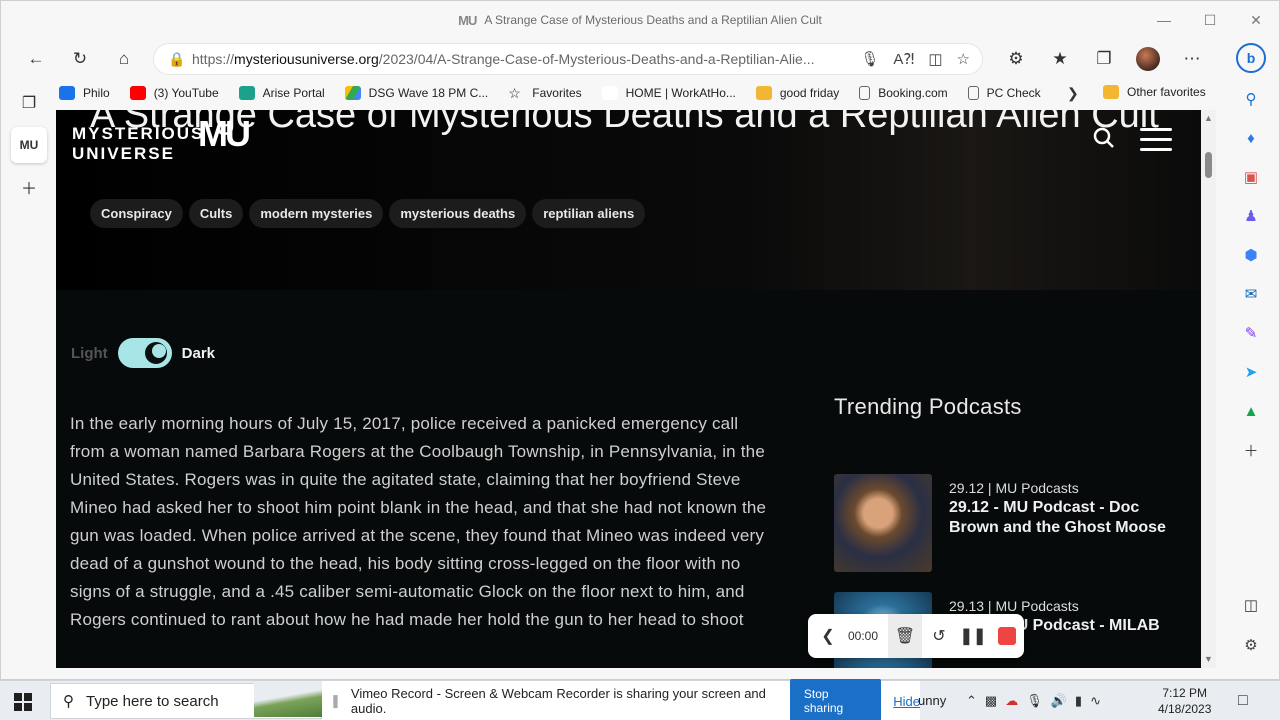 Image resolution: width=1280 pixels, height=720 pixels. What do you see at coordinates (1184, 701) in the screenshot?
I see `taskbar-clock: 7:12 PM 4/18/2023` at bounding box center [1184, 701].